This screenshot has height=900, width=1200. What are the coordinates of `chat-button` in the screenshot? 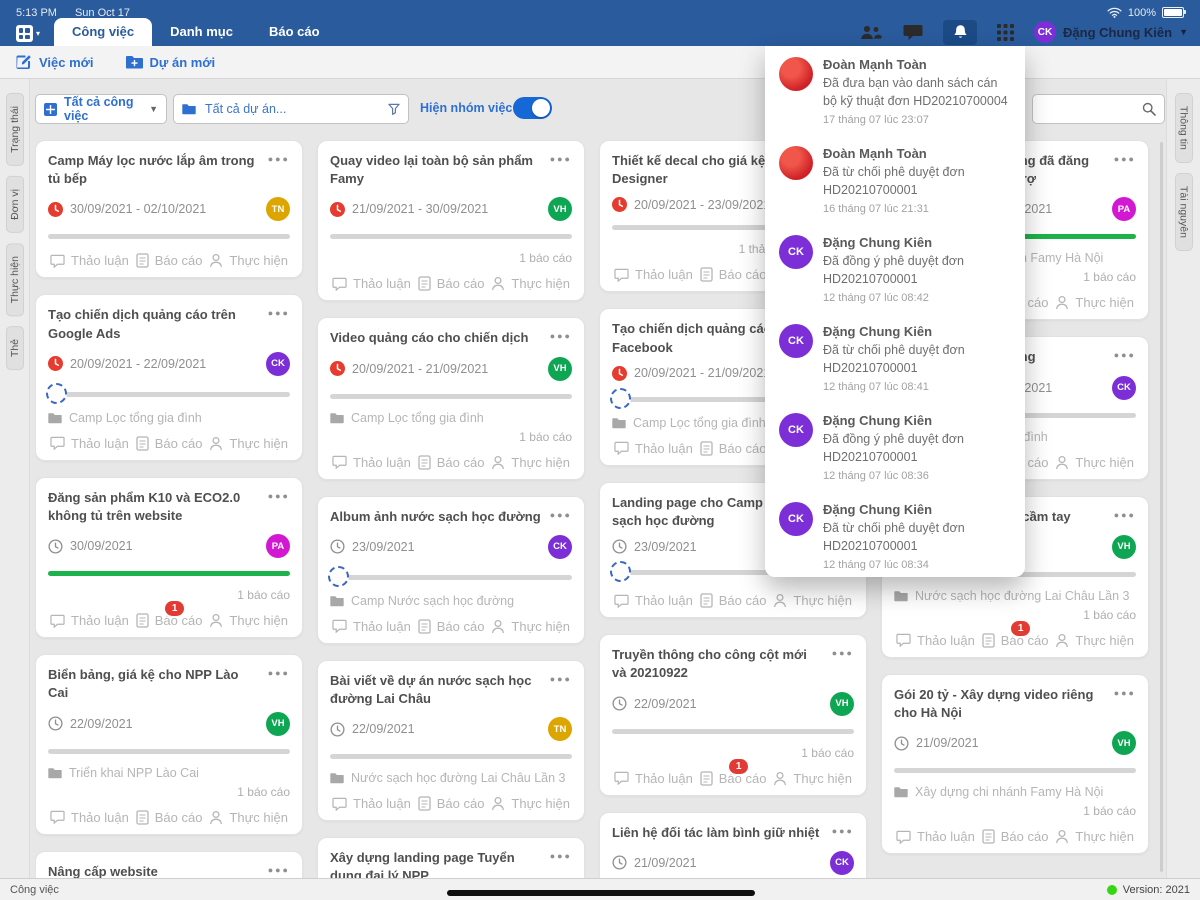 It's located at (913, 32).